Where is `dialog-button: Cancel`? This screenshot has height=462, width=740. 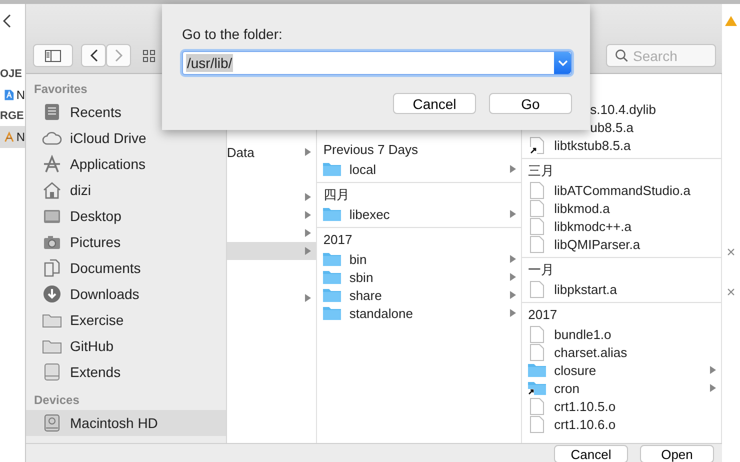 dialog-button: Cancel is located at coordinates (591, 453).